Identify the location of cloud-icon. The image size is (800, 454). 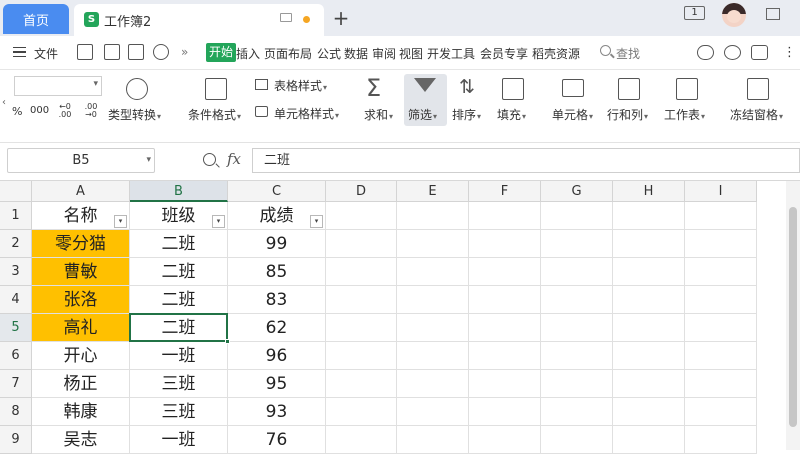
(705, 52).